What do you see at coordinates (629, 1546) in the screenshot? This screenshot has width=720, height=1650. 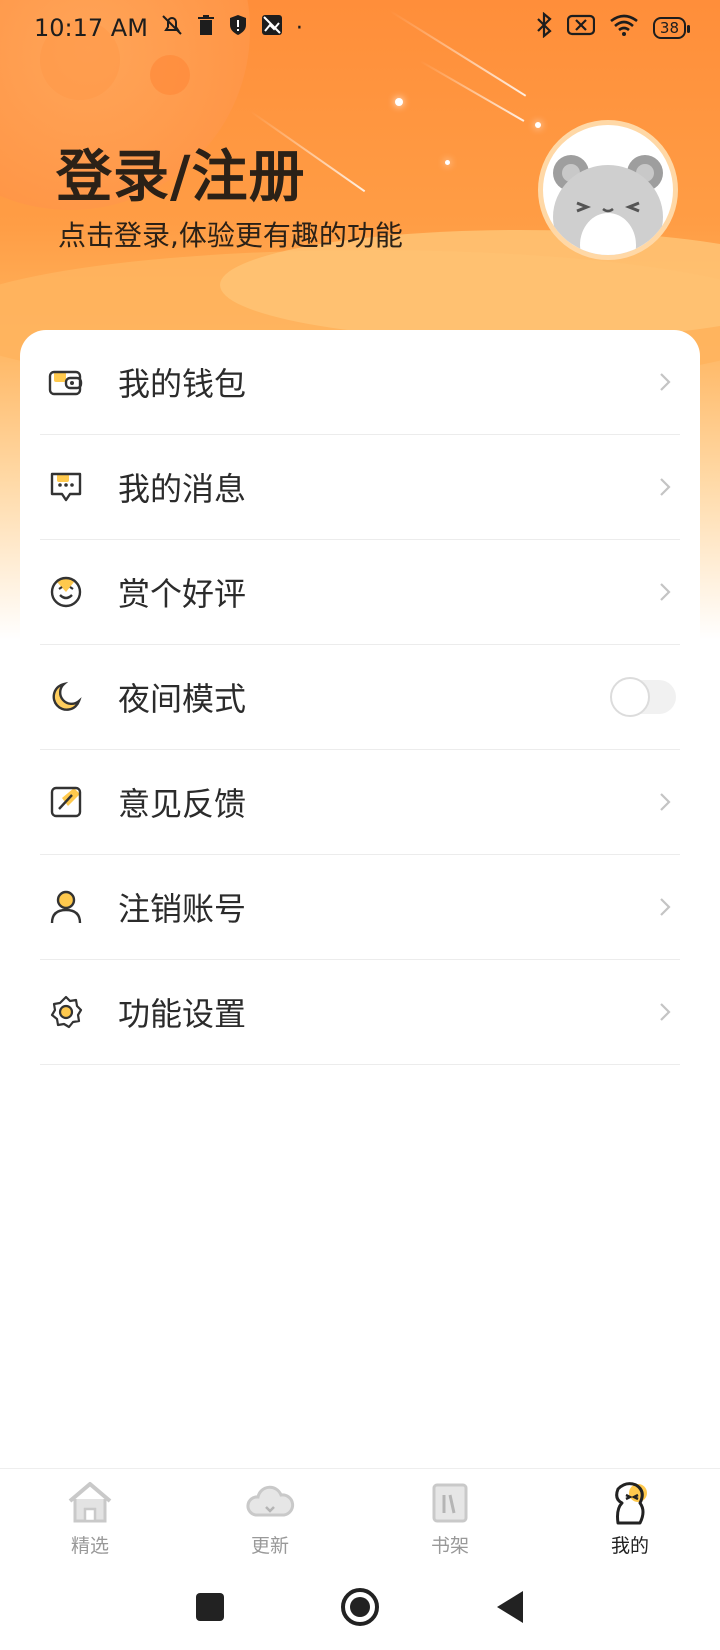 I see `tab-label: 我的` at bounding box center [629, 1546].